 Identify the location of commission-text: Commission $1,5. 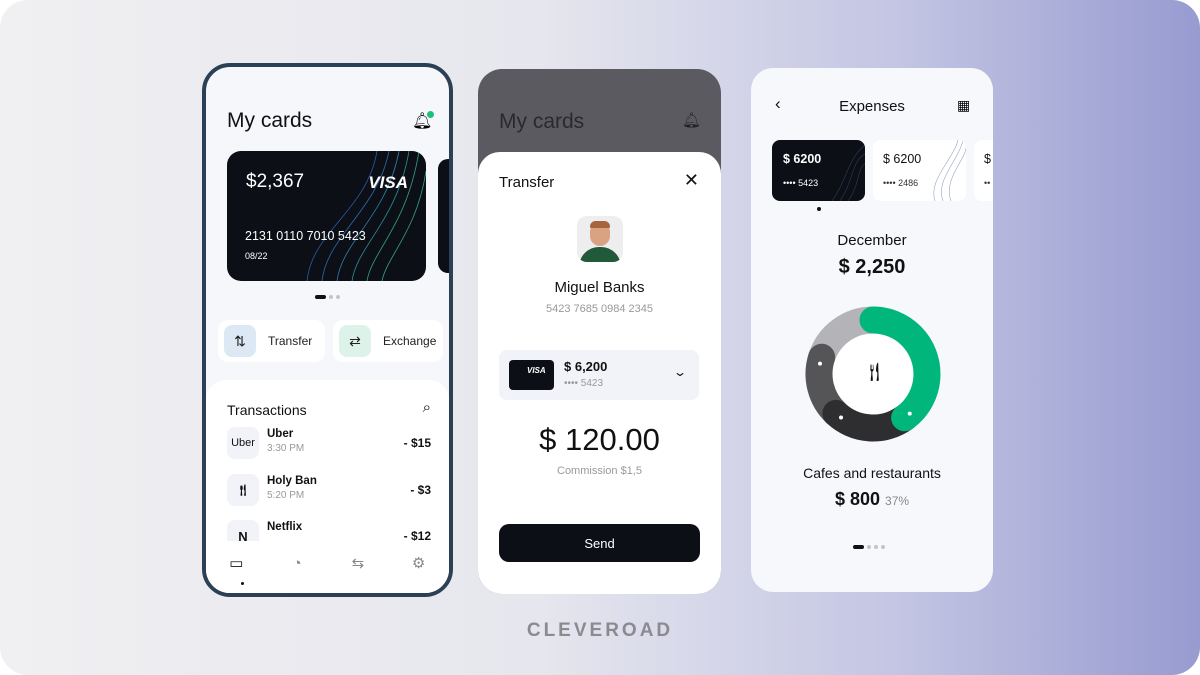
(599, 471).